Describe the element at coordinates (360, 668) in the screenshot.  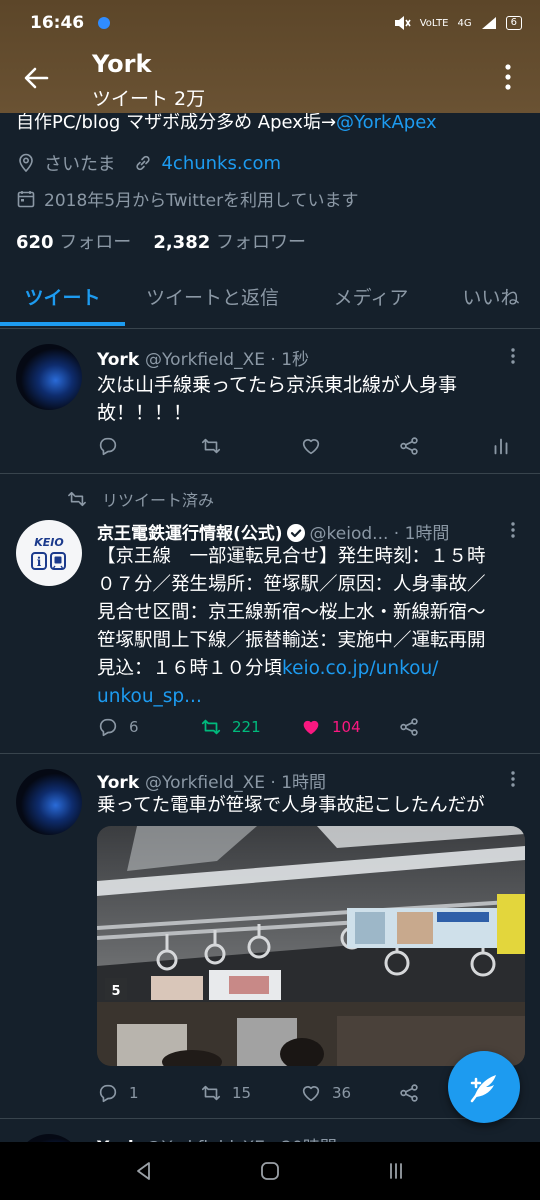
I see `tweet-link: keio.co.jp/unkou/` at that location.